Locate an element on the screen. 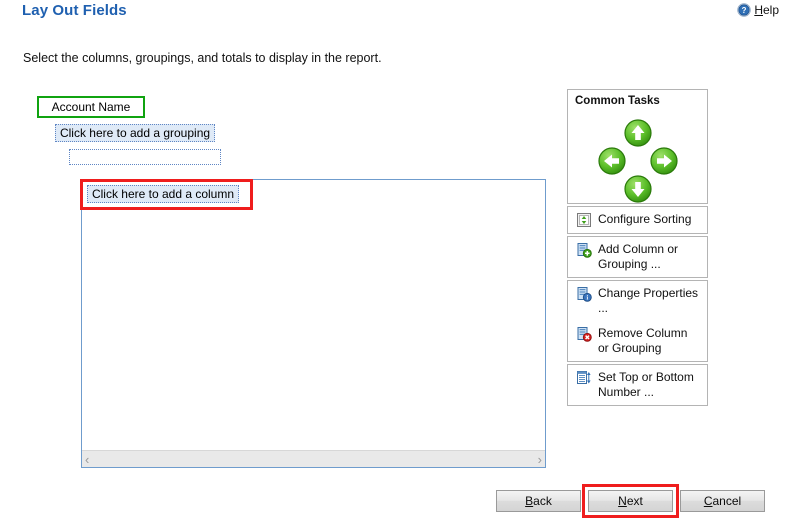 Image resolution: width=793 pixels, height=520 pixels. task-label: Remove Column or Grouping is located at coordinates (643, 340).